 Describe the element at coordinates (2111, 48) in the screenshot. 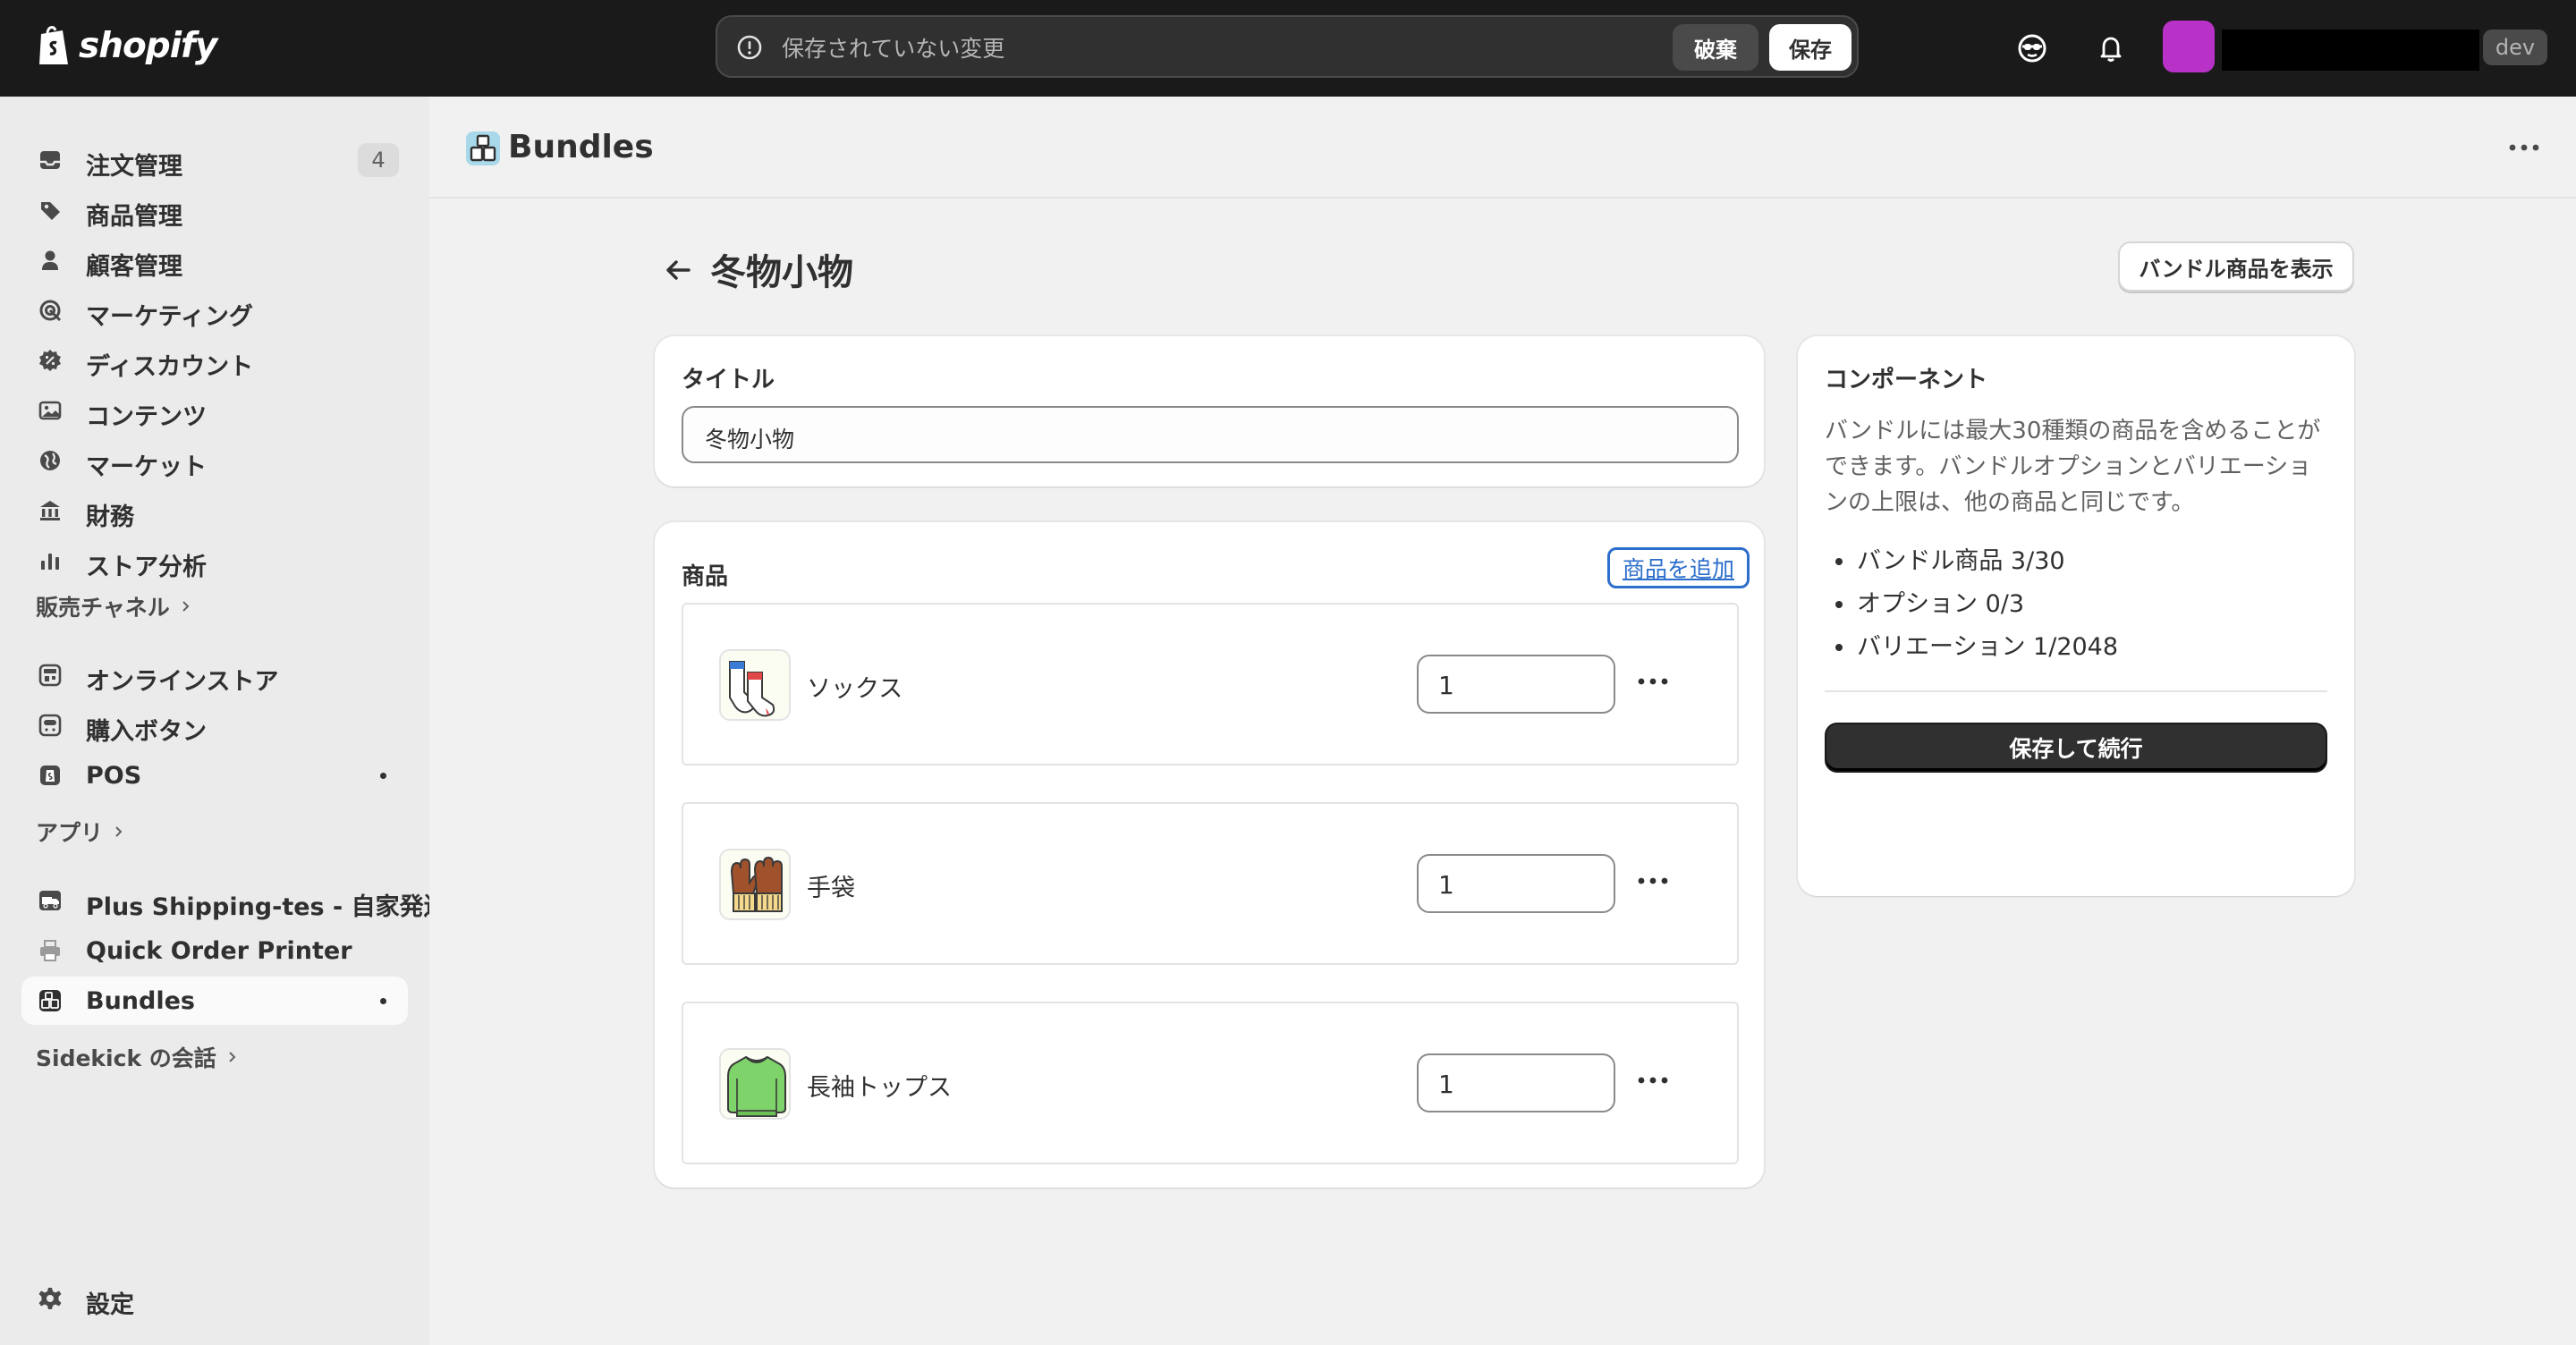

I see `bell-icon` at that location.